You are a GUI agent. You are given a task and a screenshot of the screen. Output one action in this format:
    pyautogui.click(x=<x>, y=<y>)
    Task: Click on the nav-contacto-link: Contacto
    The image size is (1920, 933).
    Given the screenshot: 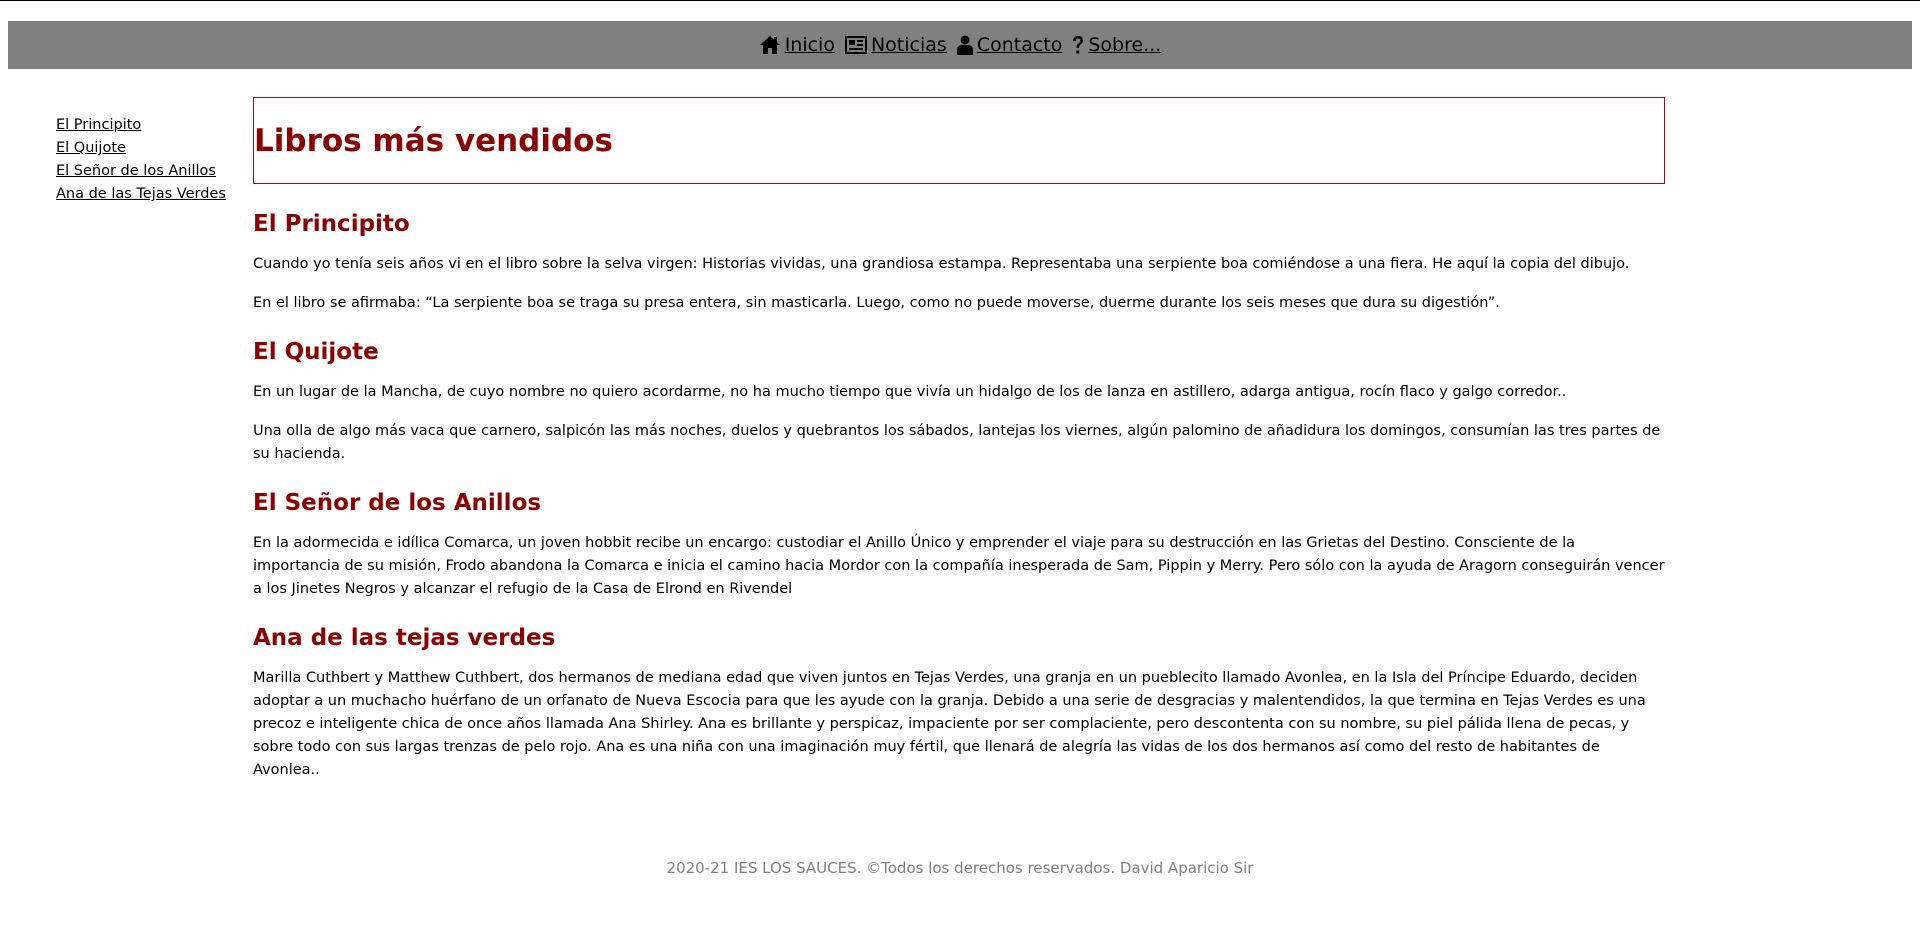 What is the action you would take?
    pyautogui.click(x=1009, y=45)
    